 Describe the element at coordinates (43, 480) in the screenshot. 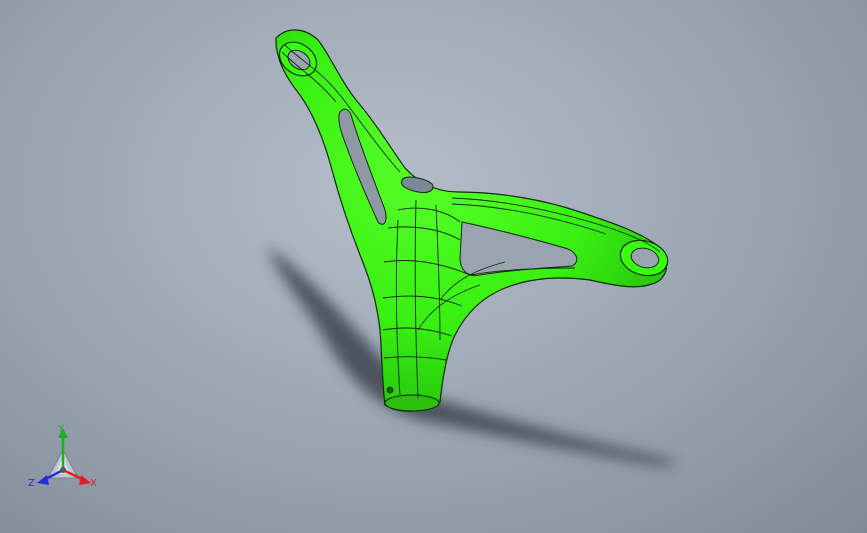

I see `z-axis-arrowhead` at that location.